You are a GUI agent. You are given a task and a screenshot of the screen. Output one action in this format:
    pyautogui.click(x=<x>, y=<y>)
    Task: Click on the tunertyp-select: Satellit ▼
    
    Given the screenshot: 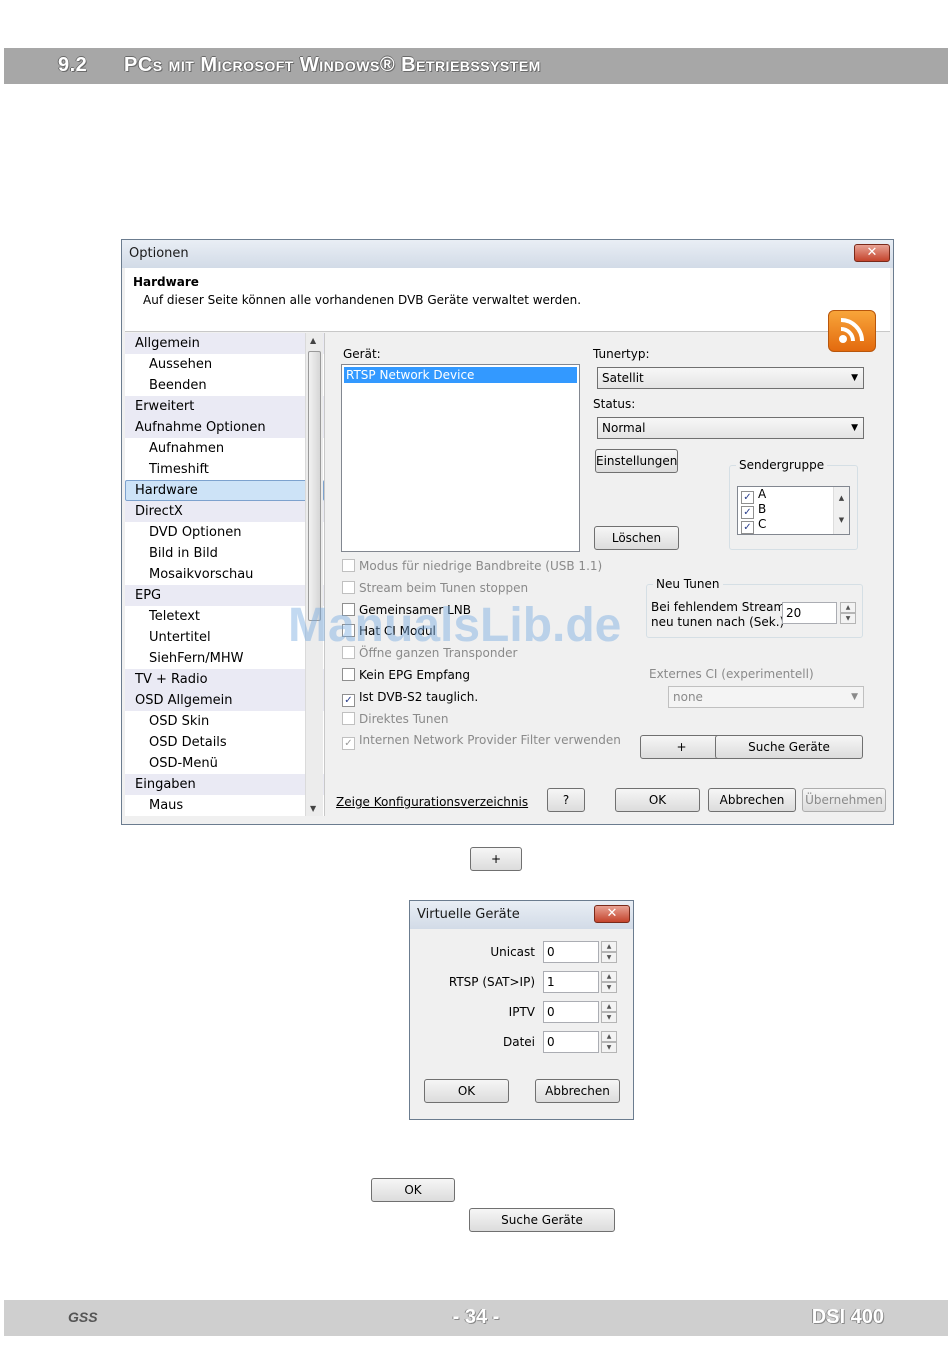 What is the action you would take?
    pyautogui.click(x=730, y=378)
    